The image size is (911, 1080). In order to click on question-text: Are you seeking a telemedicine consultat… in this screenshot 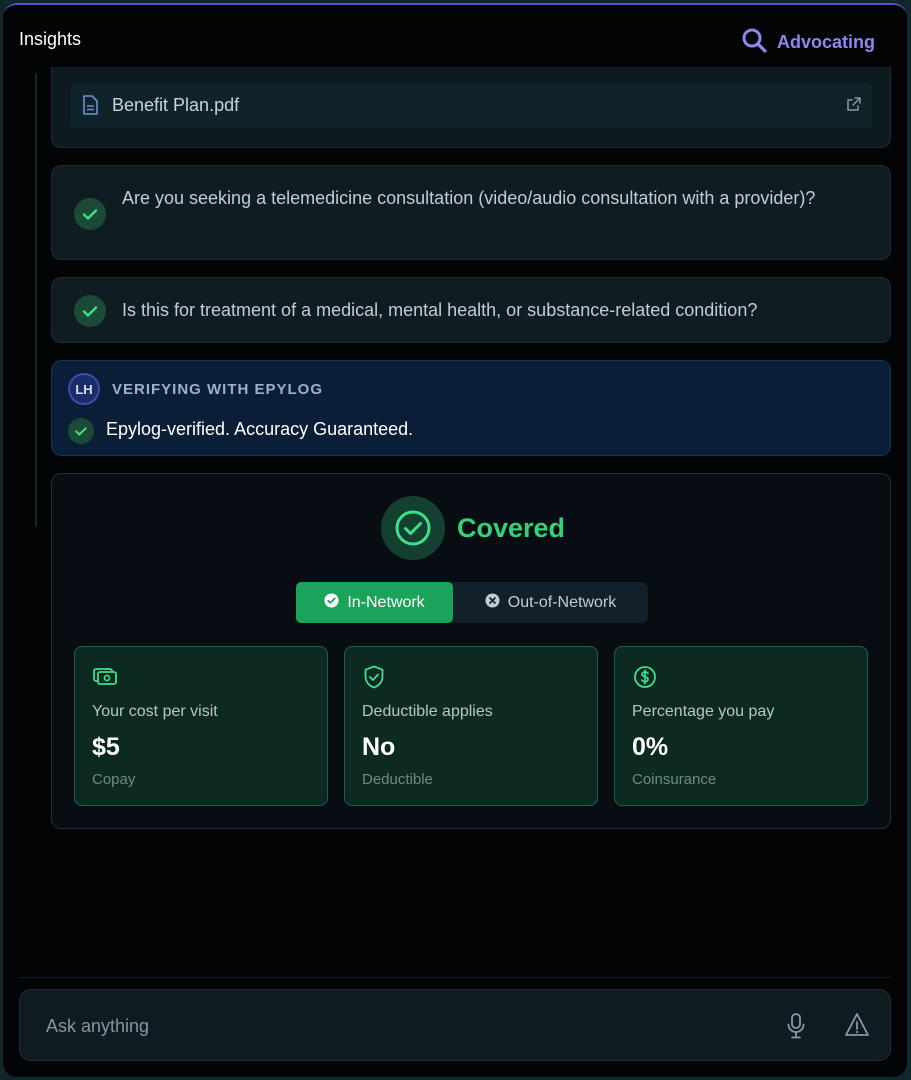, I will do `click(469, 198)`.